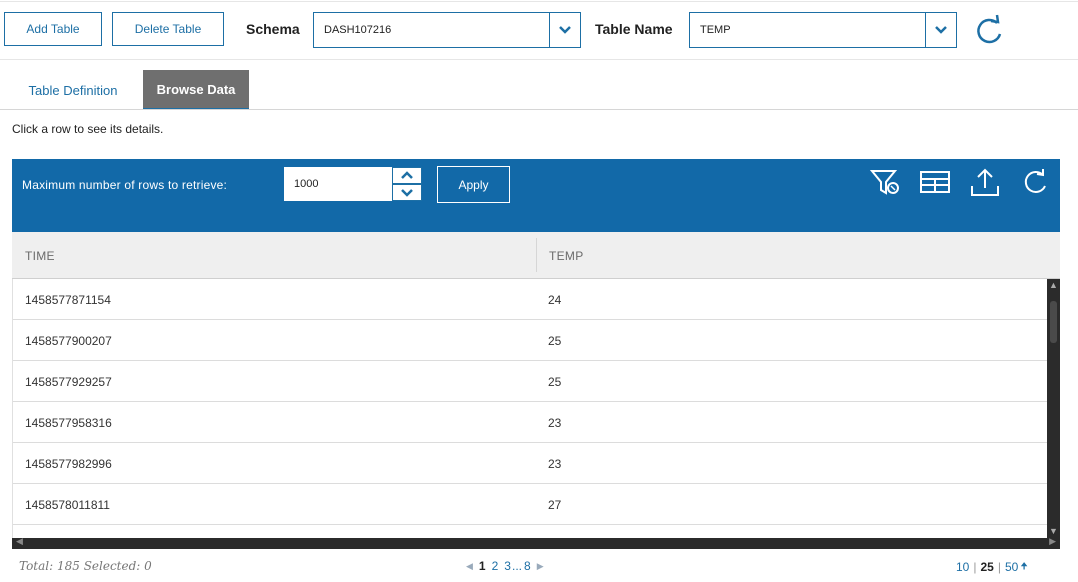 Image resolution: width=1078 pixels, height=582 pixels. I want to click on table-row, so click(530, 531).